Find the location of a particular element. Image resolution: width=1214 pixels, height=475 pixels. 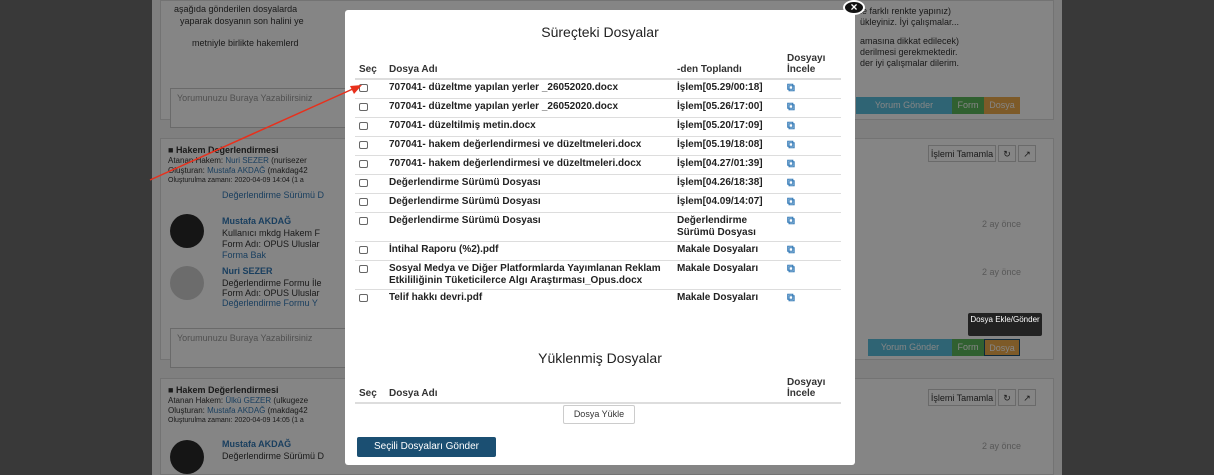

arrow-head is located at coordinates (356, 89).